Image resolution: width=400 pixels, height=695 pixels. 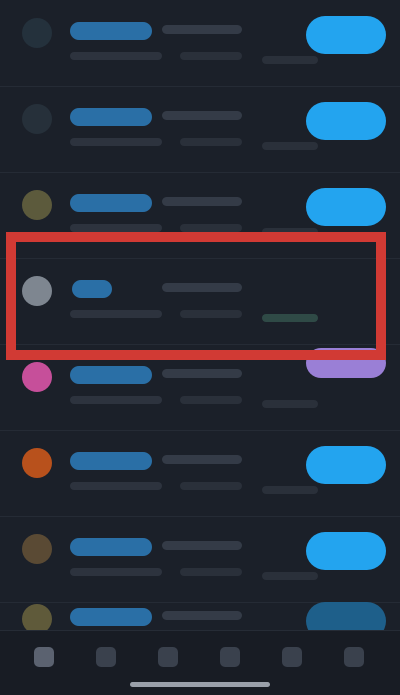 I want to click on search-icon, so click(x=106, y=657).